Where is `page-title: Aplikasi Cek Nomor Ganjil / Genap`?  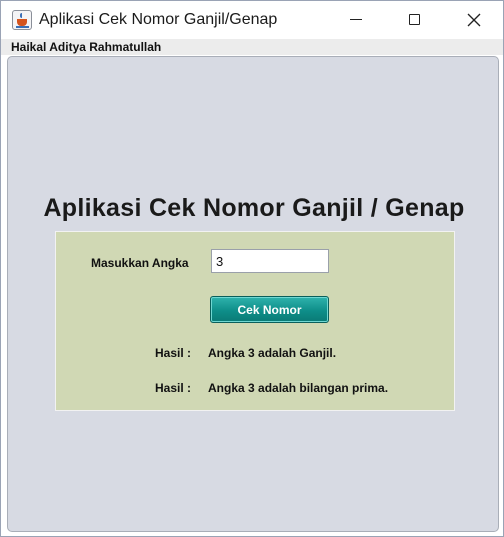 page-title: Aplikasi Cek Nomor Ganjil / Genap is located at coordinates (254, 208).